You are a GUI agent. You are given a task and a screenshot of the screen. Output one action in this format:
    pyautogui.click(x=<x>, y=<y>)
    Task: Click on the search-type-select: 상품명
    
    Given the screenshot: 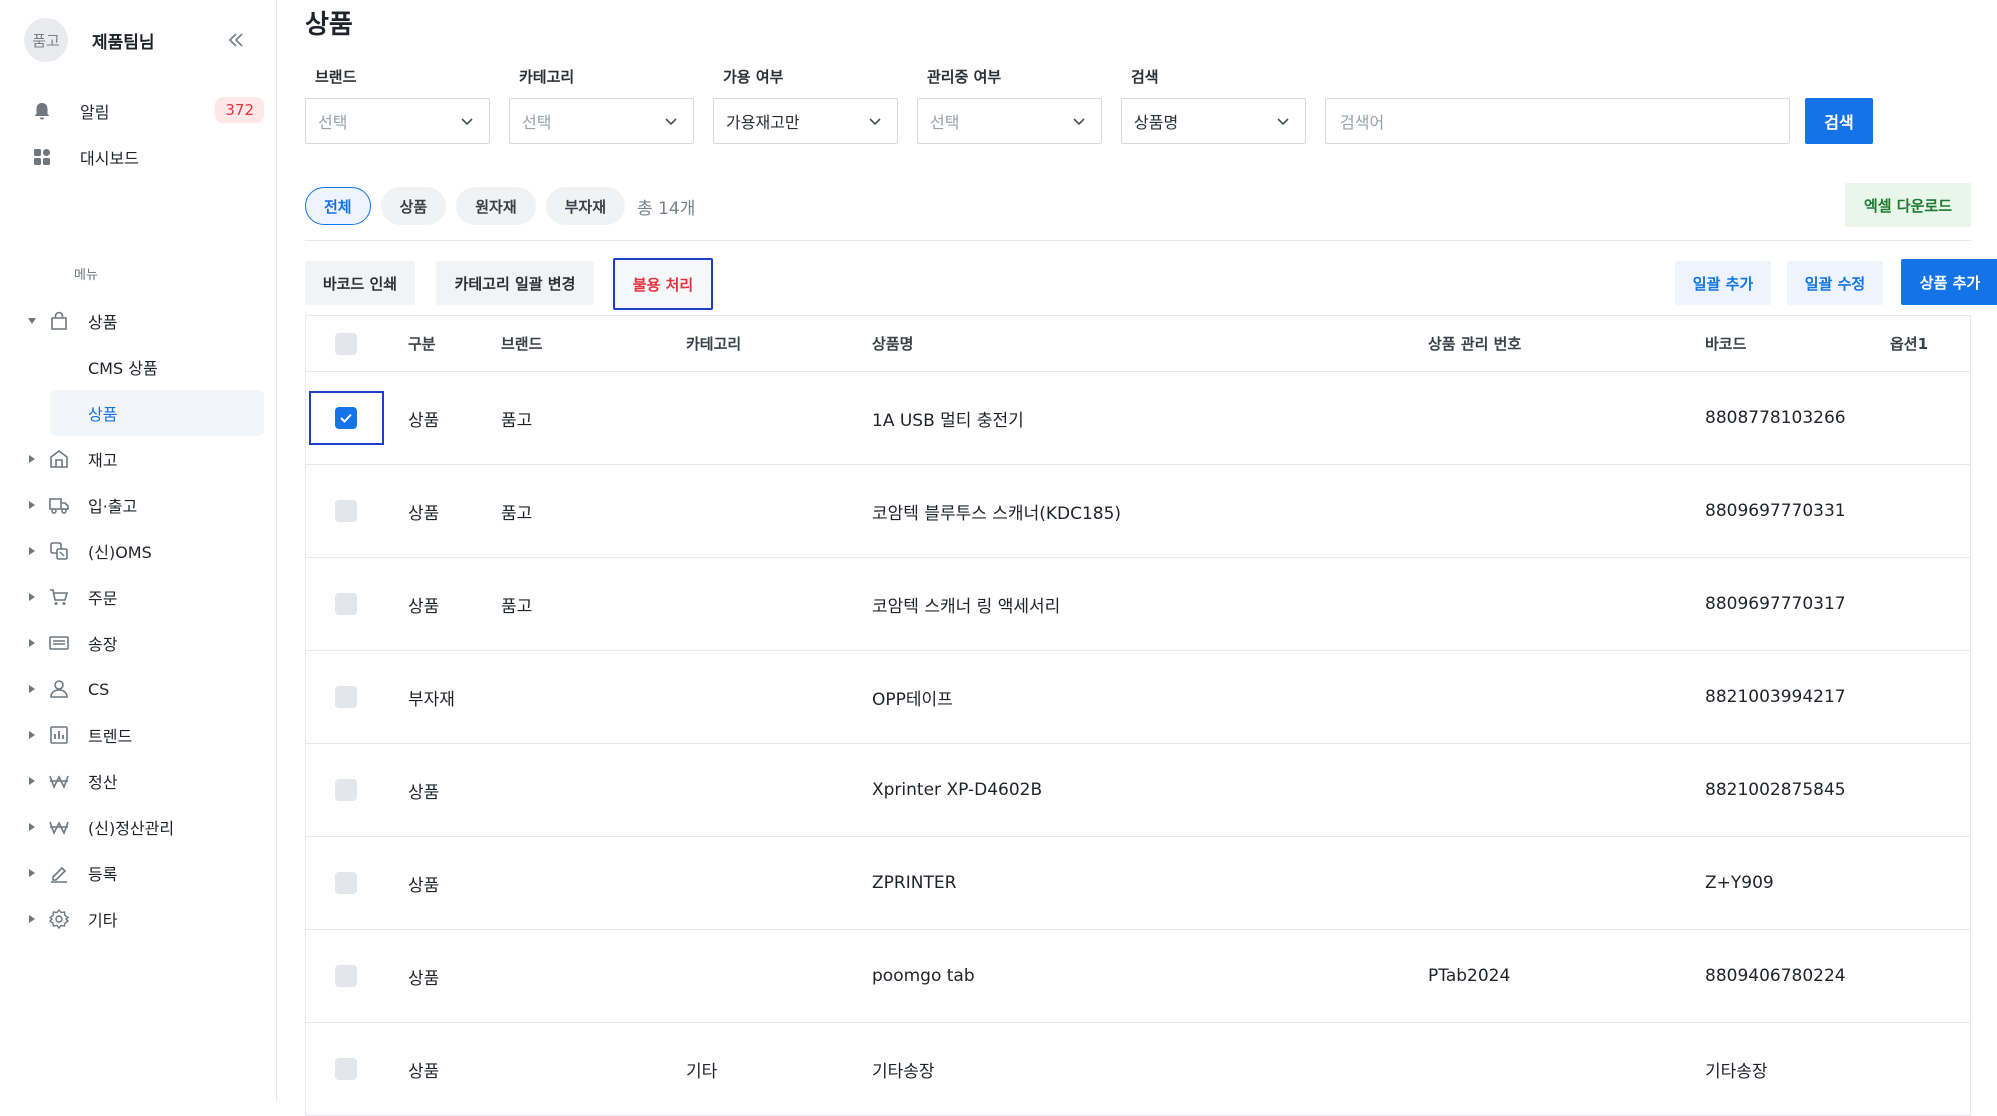 What is the action you would take?
    pyautogui.click(x=1213, y=121)
    